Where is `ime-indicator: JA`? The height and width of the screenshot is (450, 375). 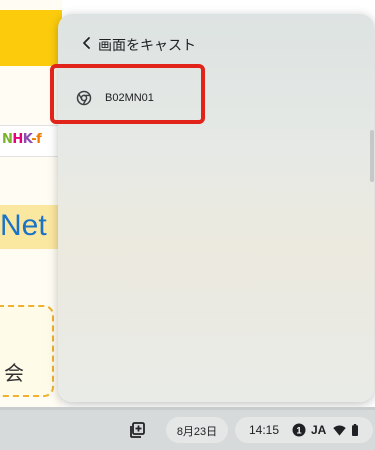 ime-indicator: JA is located at coordinates (319, 430).